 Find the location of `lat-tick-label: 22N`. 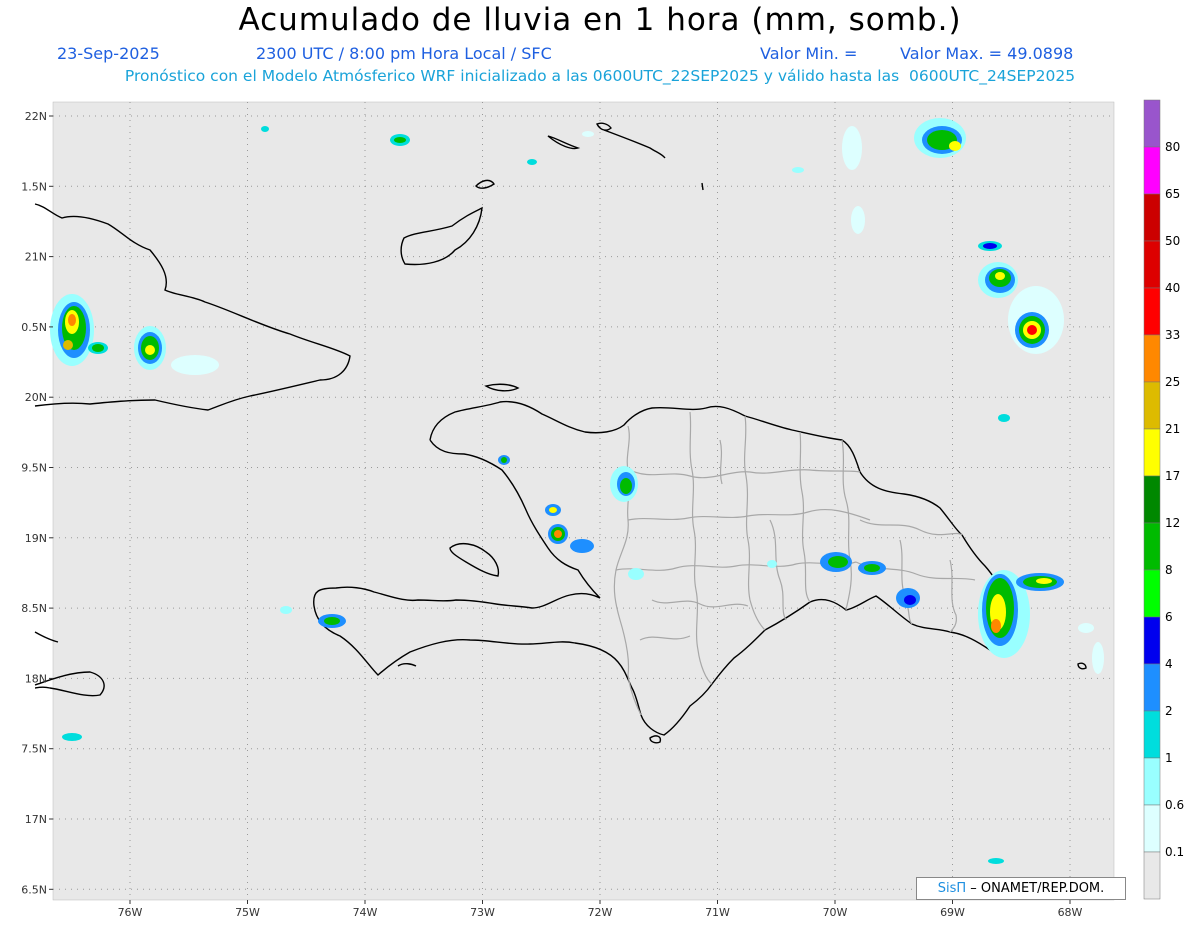

lat-tick-label: 22N is located at coordinates (36, 116).